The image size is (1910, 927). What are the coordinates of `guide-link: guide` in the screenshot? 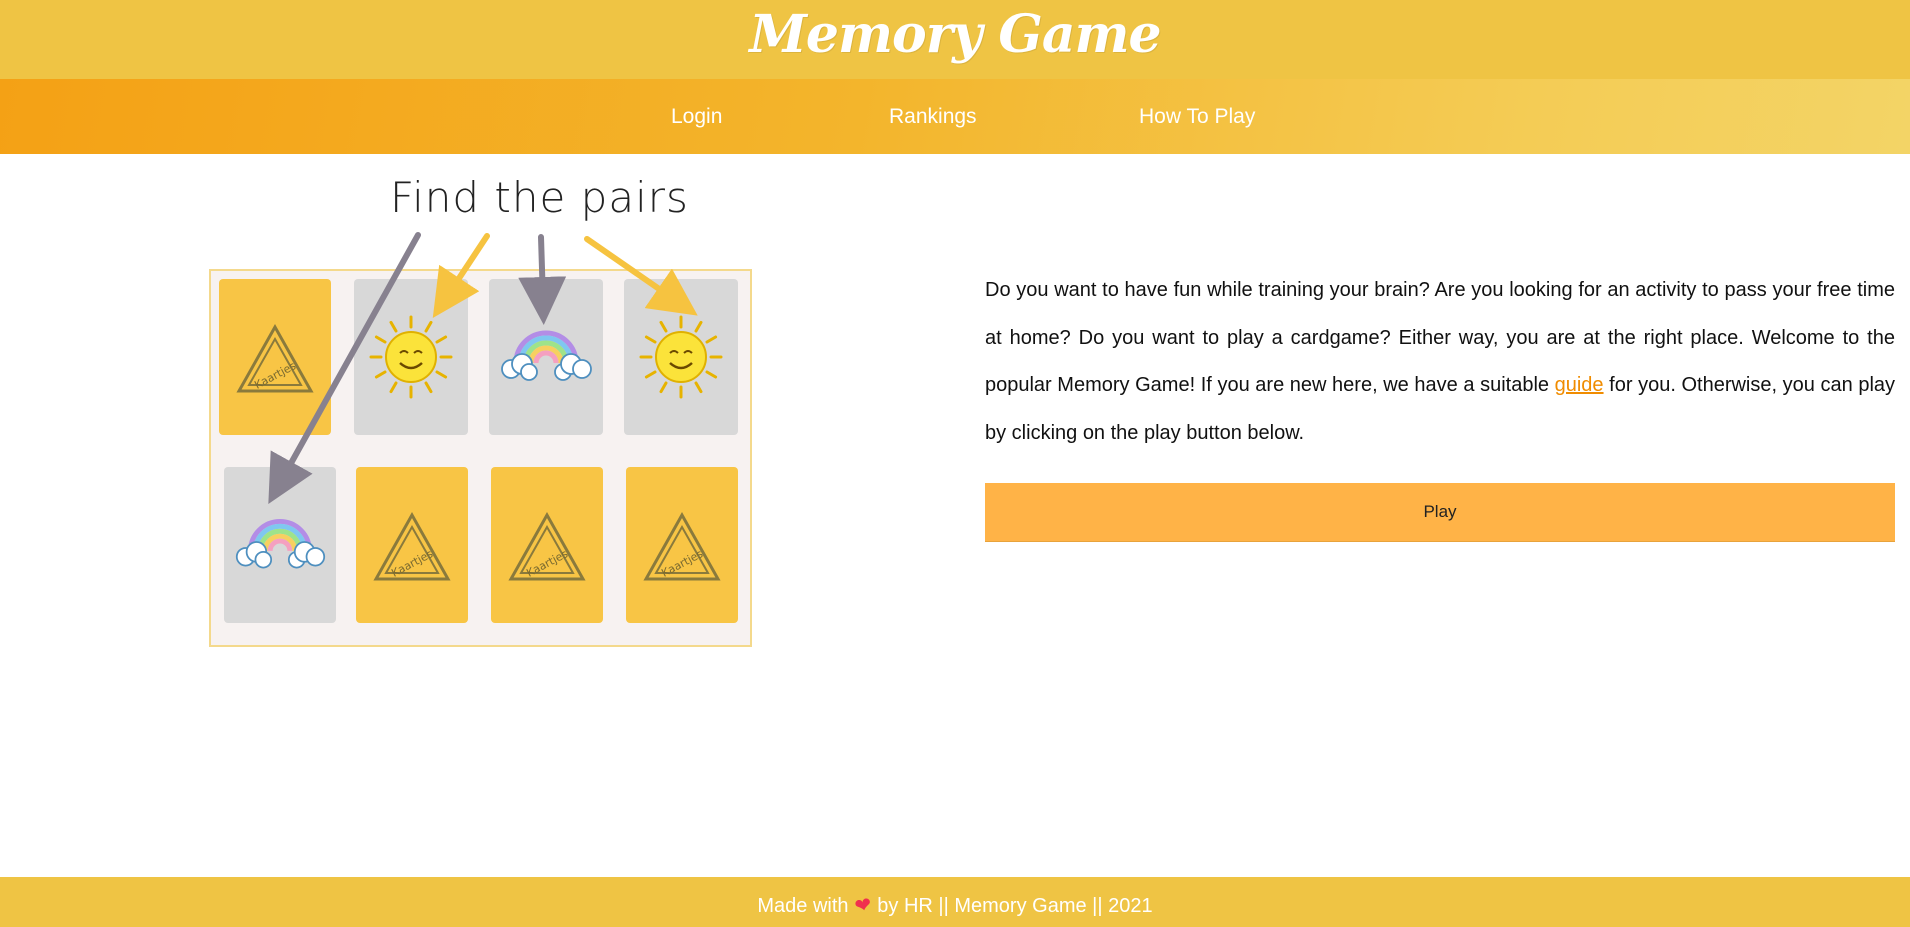 It's located at (1579, 385).